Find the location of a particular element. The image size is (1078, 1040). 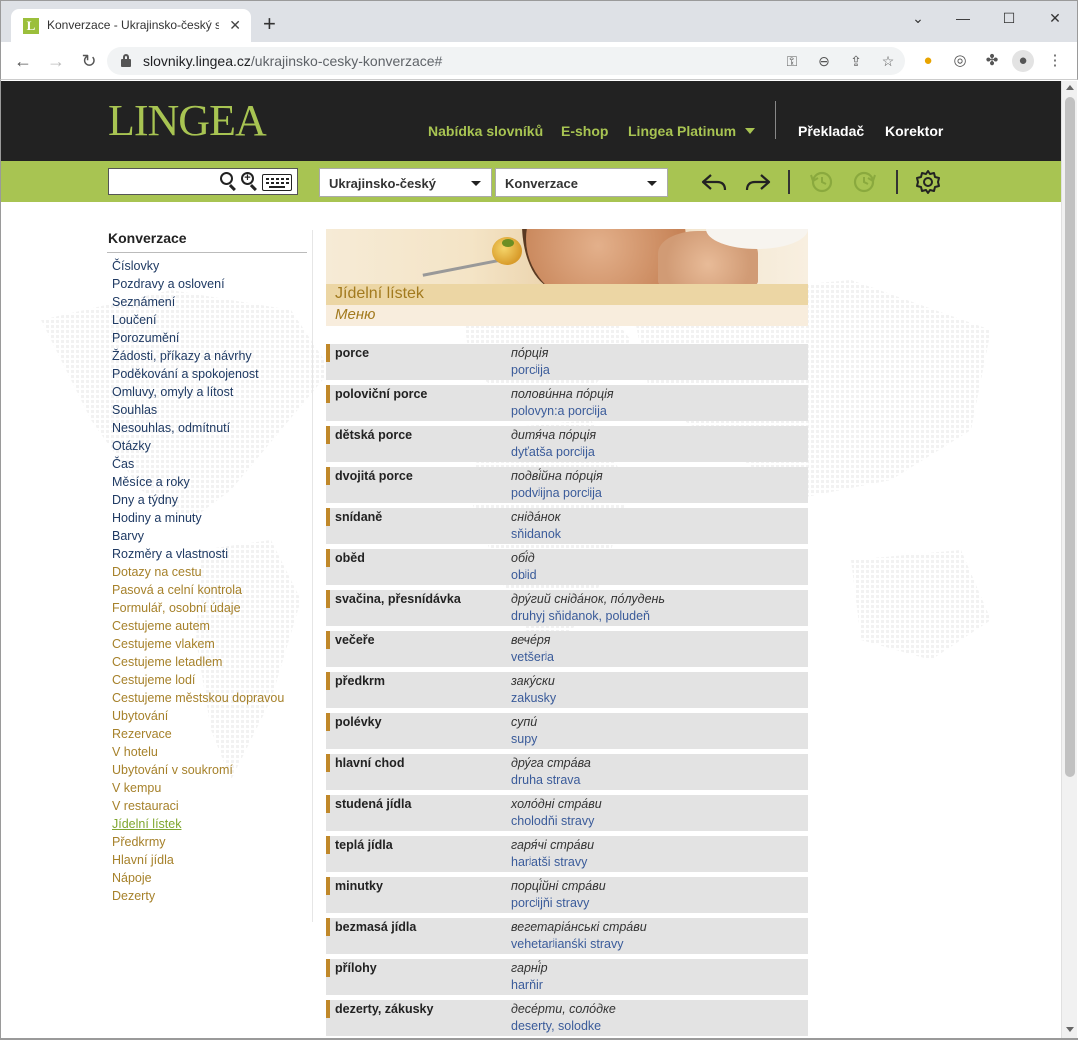

share-icon: ⇪ is located at coordinates (856, 61).